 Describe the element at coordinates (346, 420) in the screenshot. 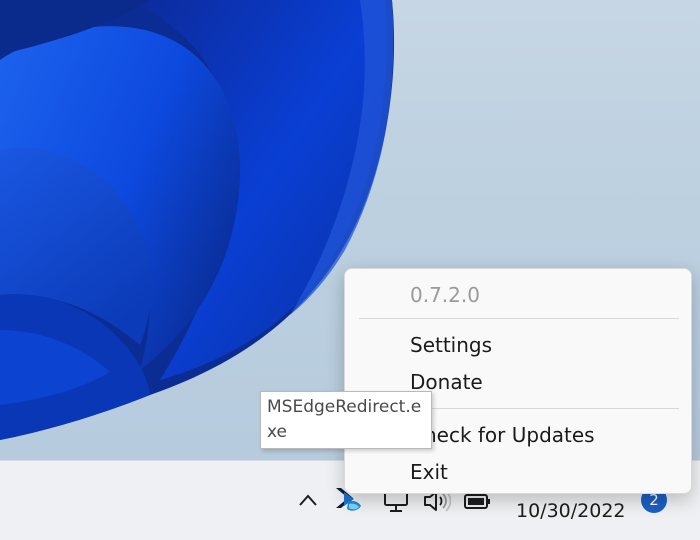

I see `tray-tooltip: MSEdgeRedirect.exe` at that location.